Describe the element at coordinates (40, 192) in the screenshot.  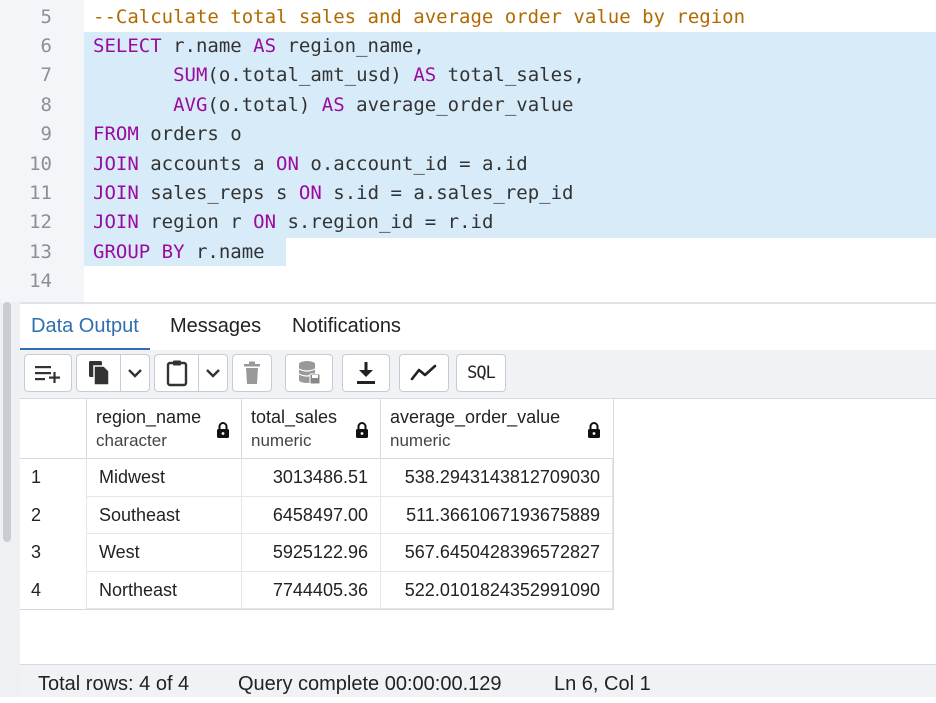
I see `line-number: 11` at that location.